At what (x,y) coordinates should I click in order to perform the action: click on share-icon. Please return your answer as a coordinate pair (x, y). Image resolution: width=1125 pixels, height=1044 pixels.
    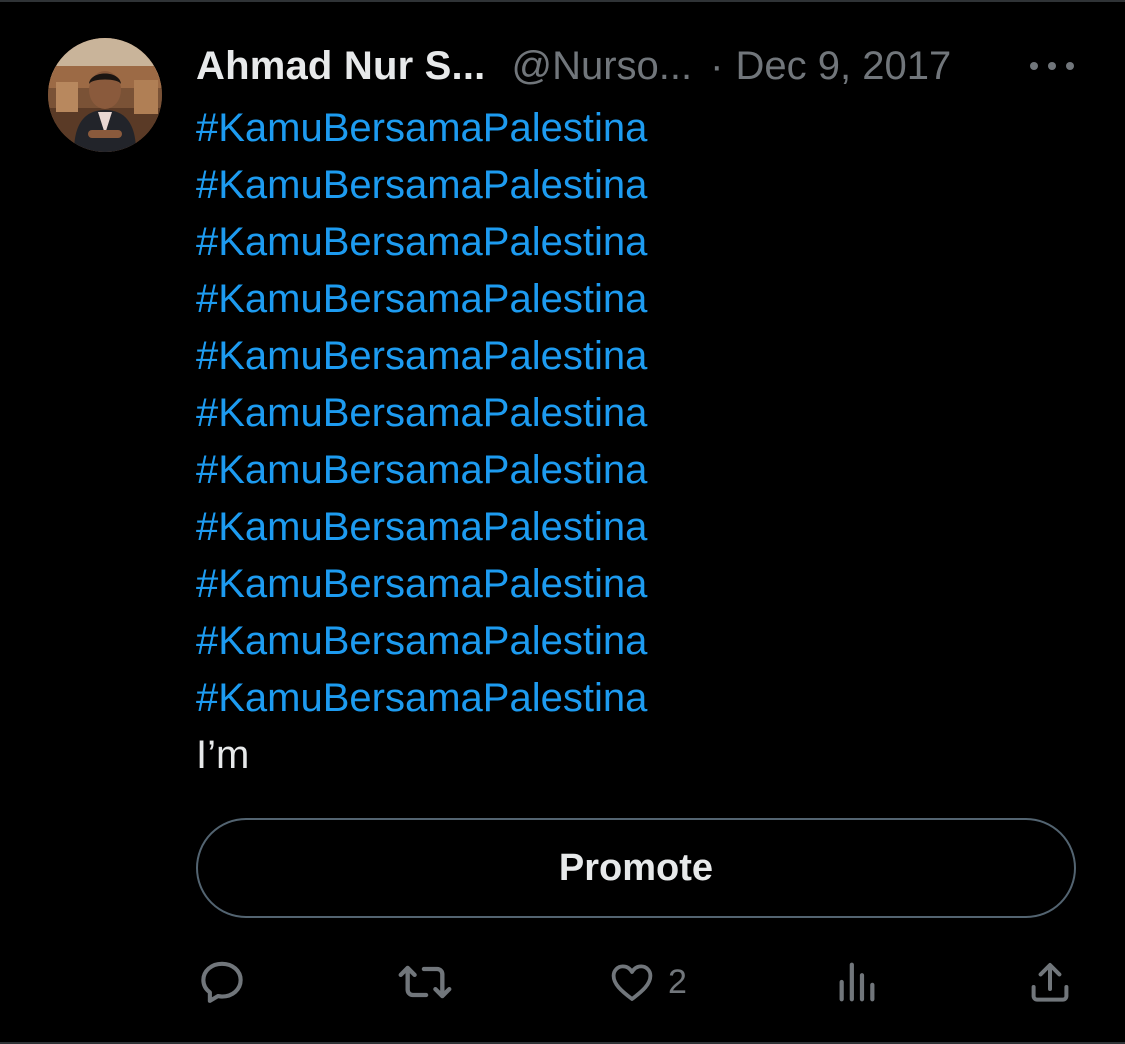
    Looking at the image, I should click on (1050, 982).